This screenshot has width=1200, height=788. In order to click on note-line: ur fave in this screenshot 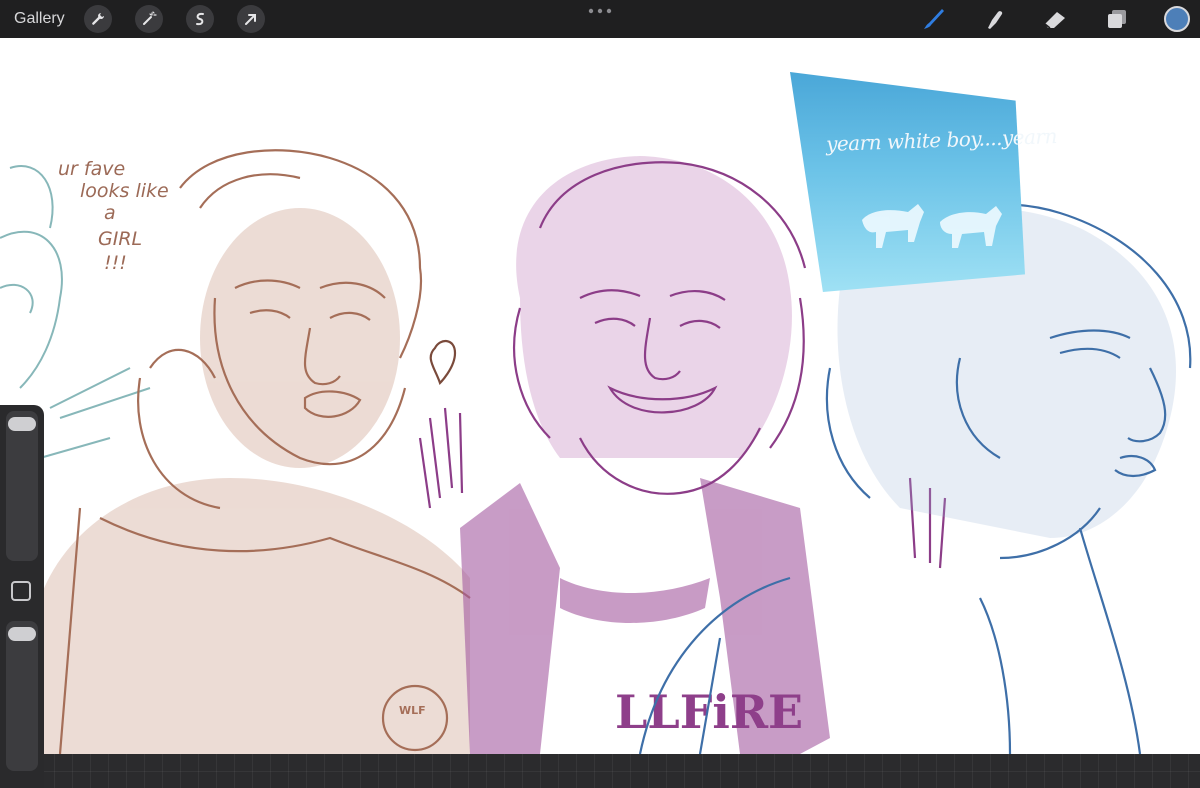, I will do `click(92, 169)`.